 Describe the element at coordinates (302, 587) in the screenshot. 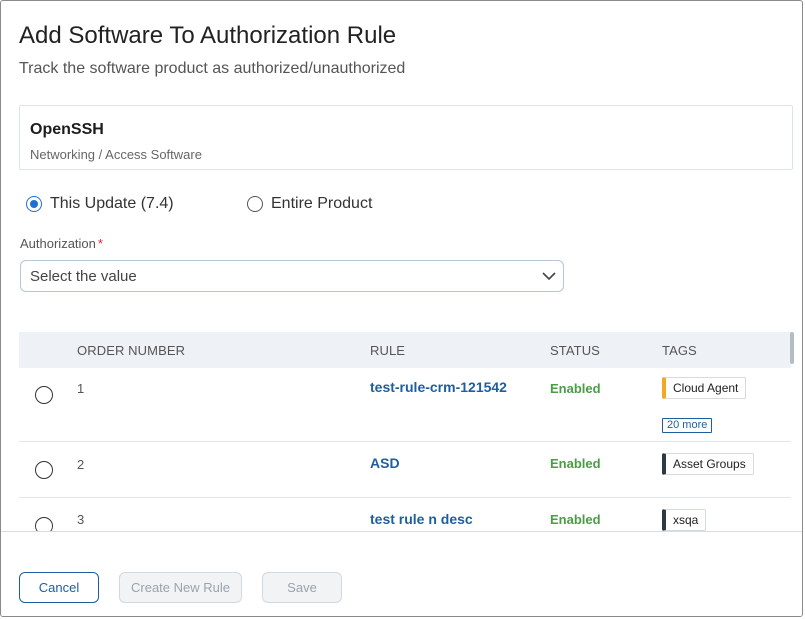

I see `save-button: Save` at that location.